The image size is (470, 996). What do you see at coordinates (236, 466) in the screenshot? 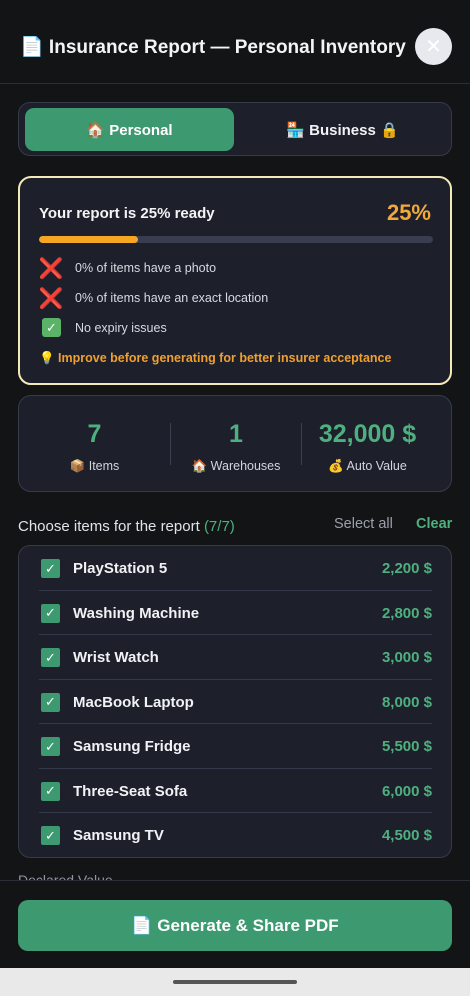
I see `stat-warehouses-label: 🏠 Warehouses` at bounding box center [236, 466].